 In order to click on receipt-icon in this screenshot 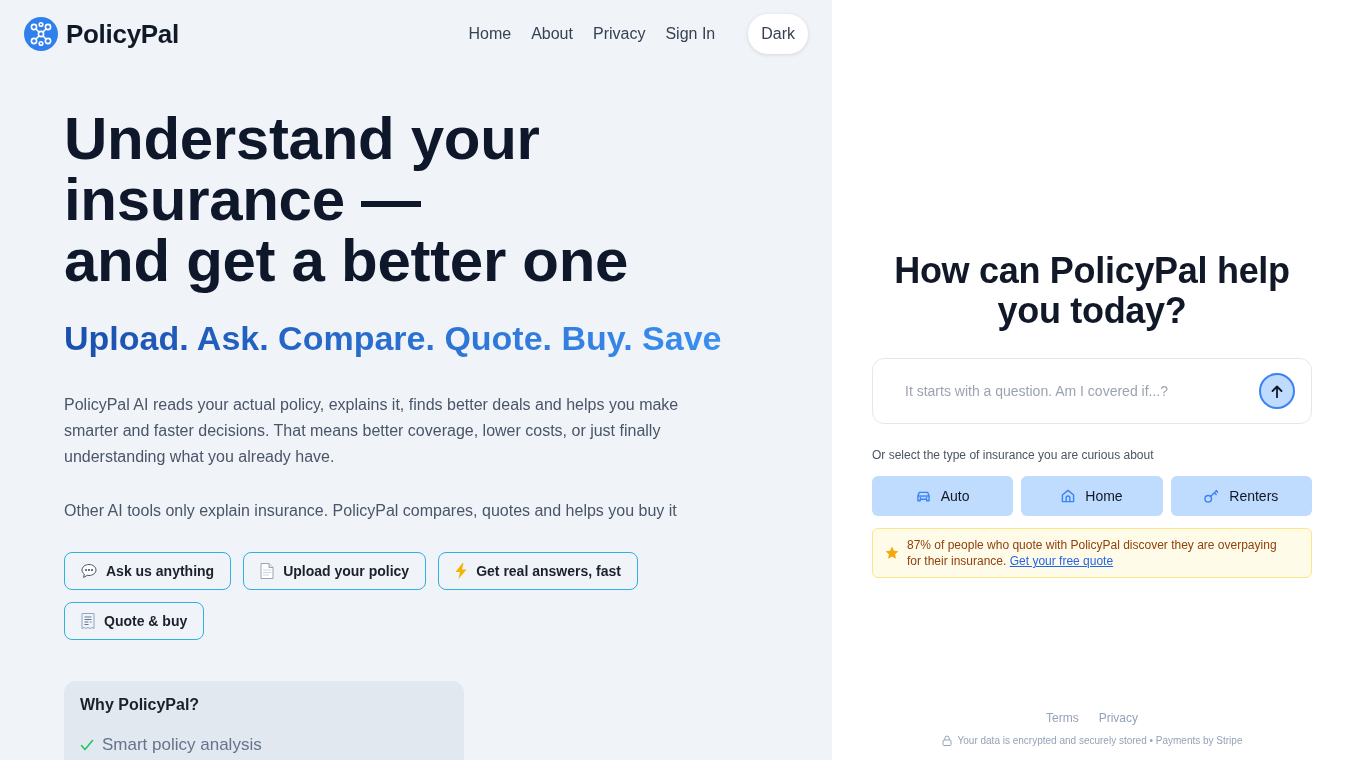, I will do `click(88, 621)`.